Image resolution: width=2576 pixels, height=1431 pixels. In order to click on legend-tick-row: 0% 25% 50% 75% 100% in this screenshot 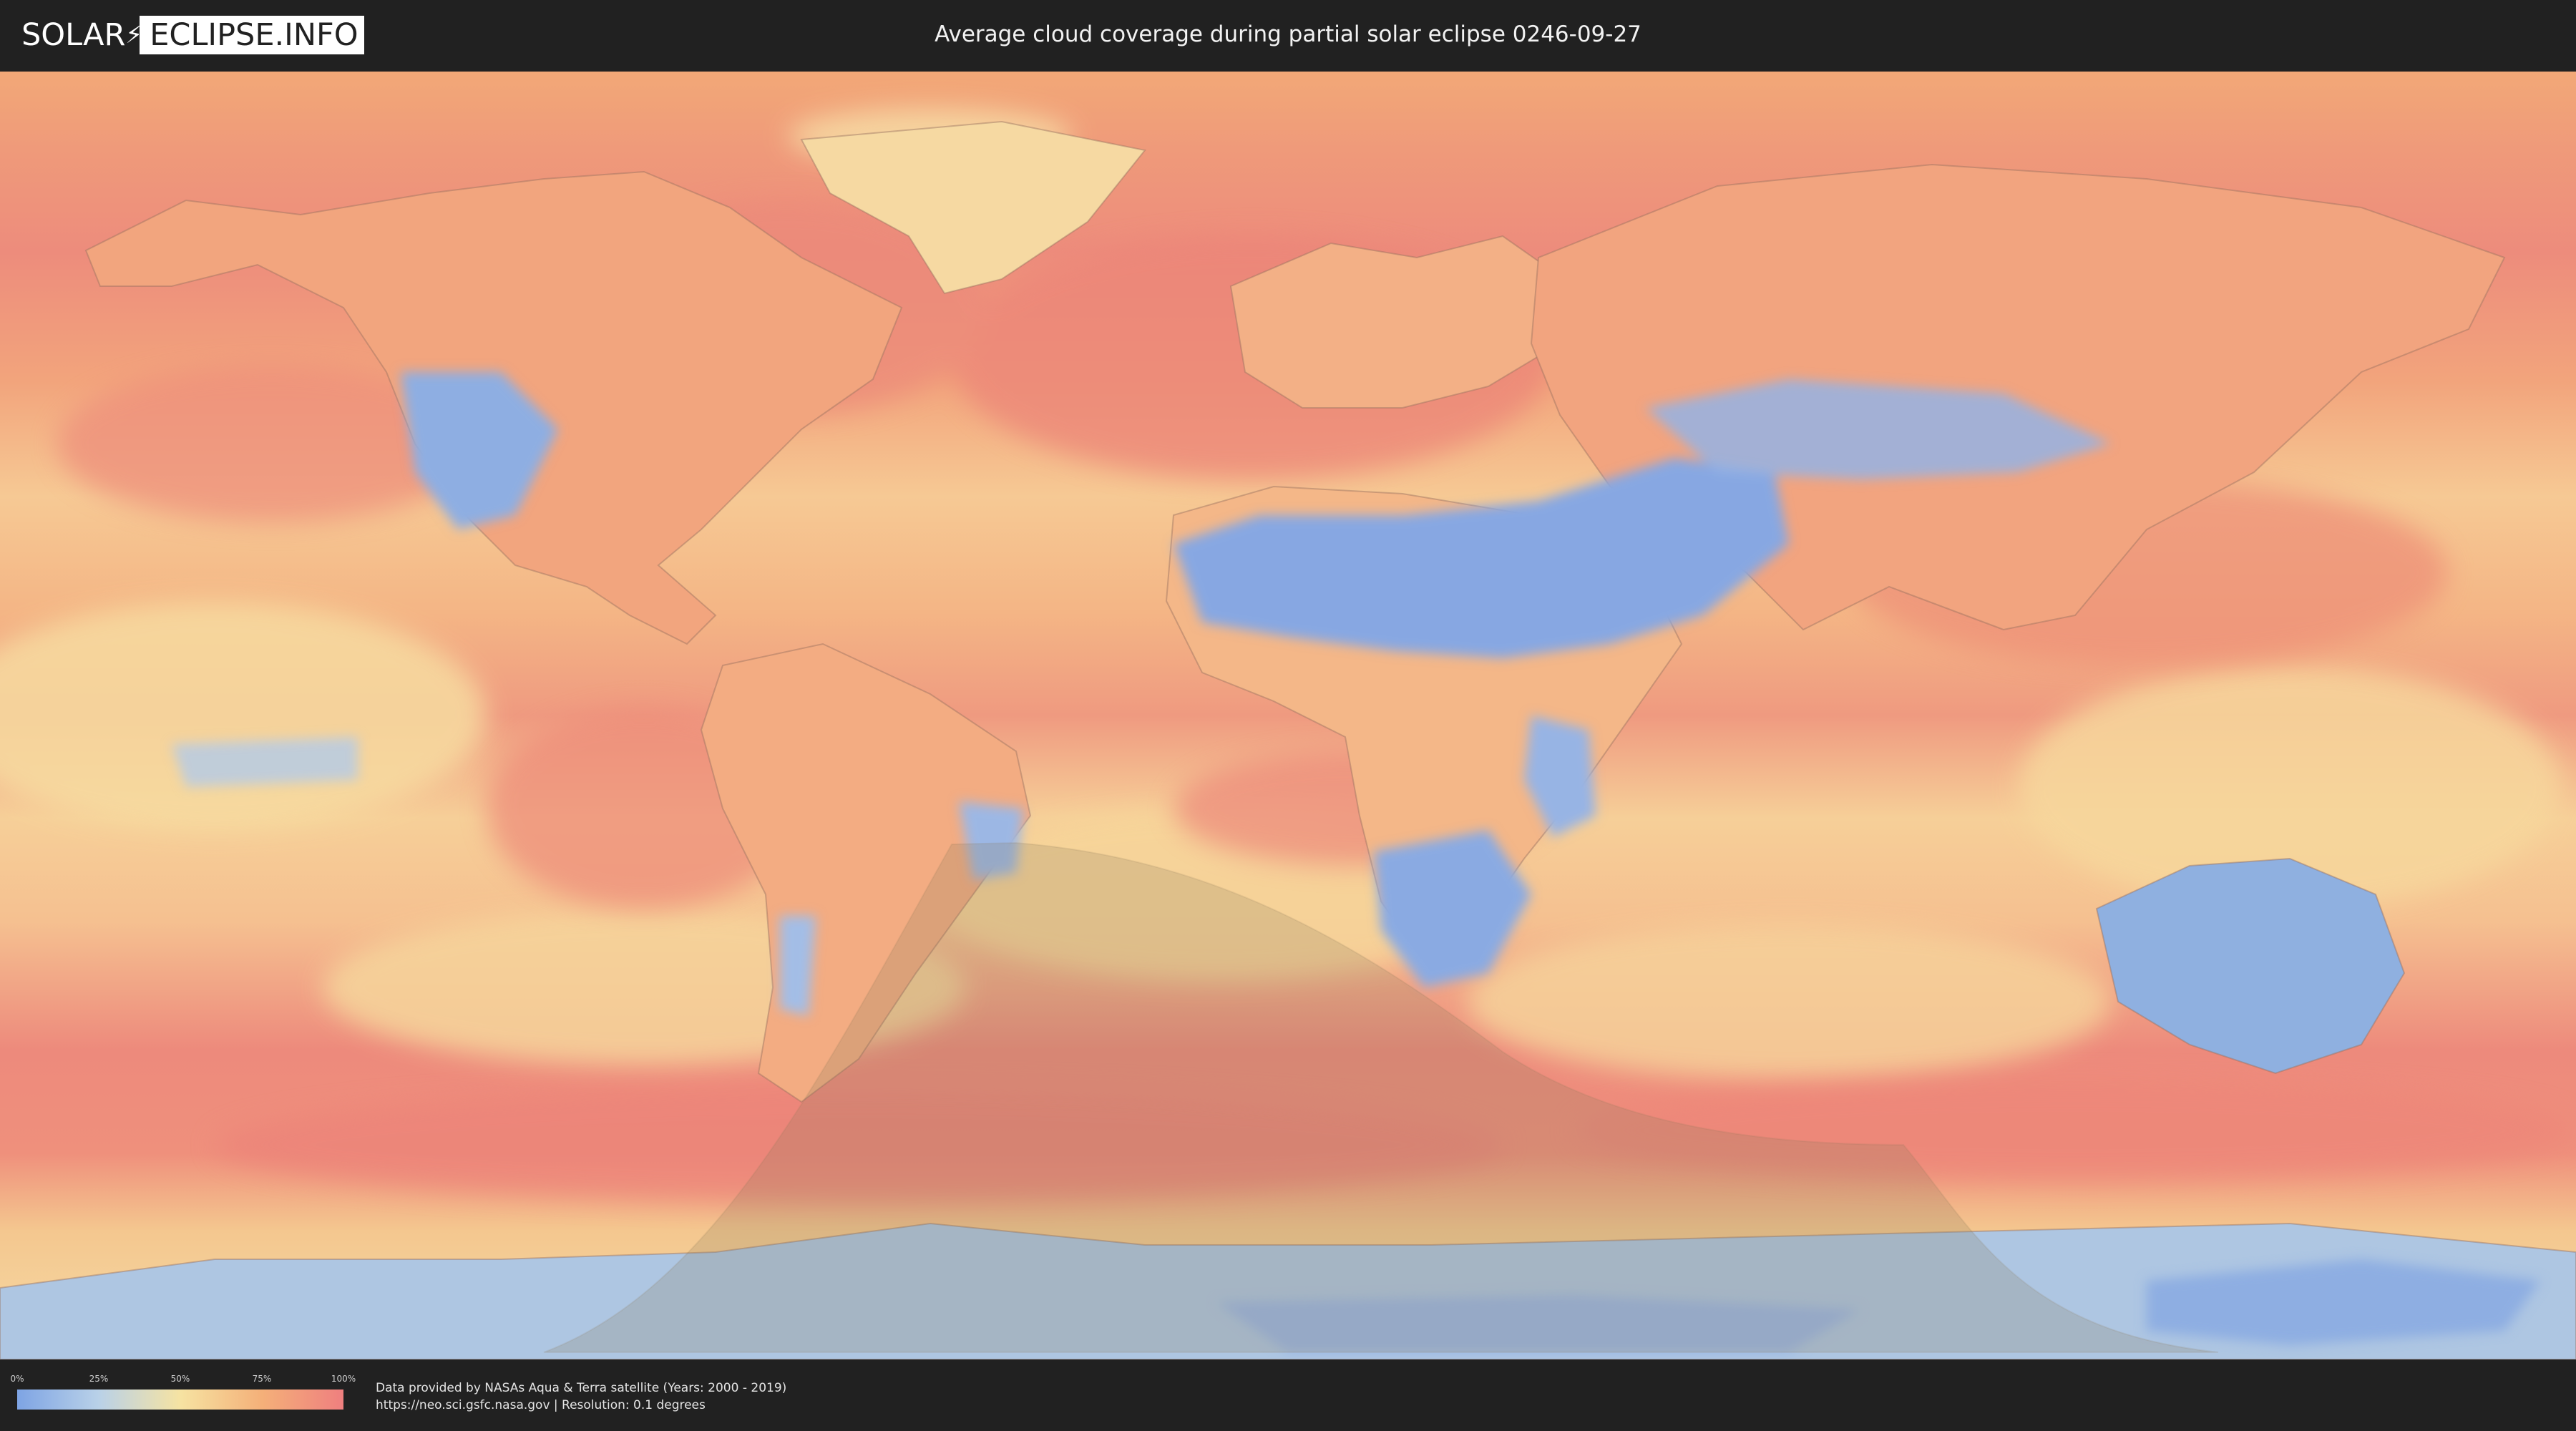, I will do `click(183, 1380)`.